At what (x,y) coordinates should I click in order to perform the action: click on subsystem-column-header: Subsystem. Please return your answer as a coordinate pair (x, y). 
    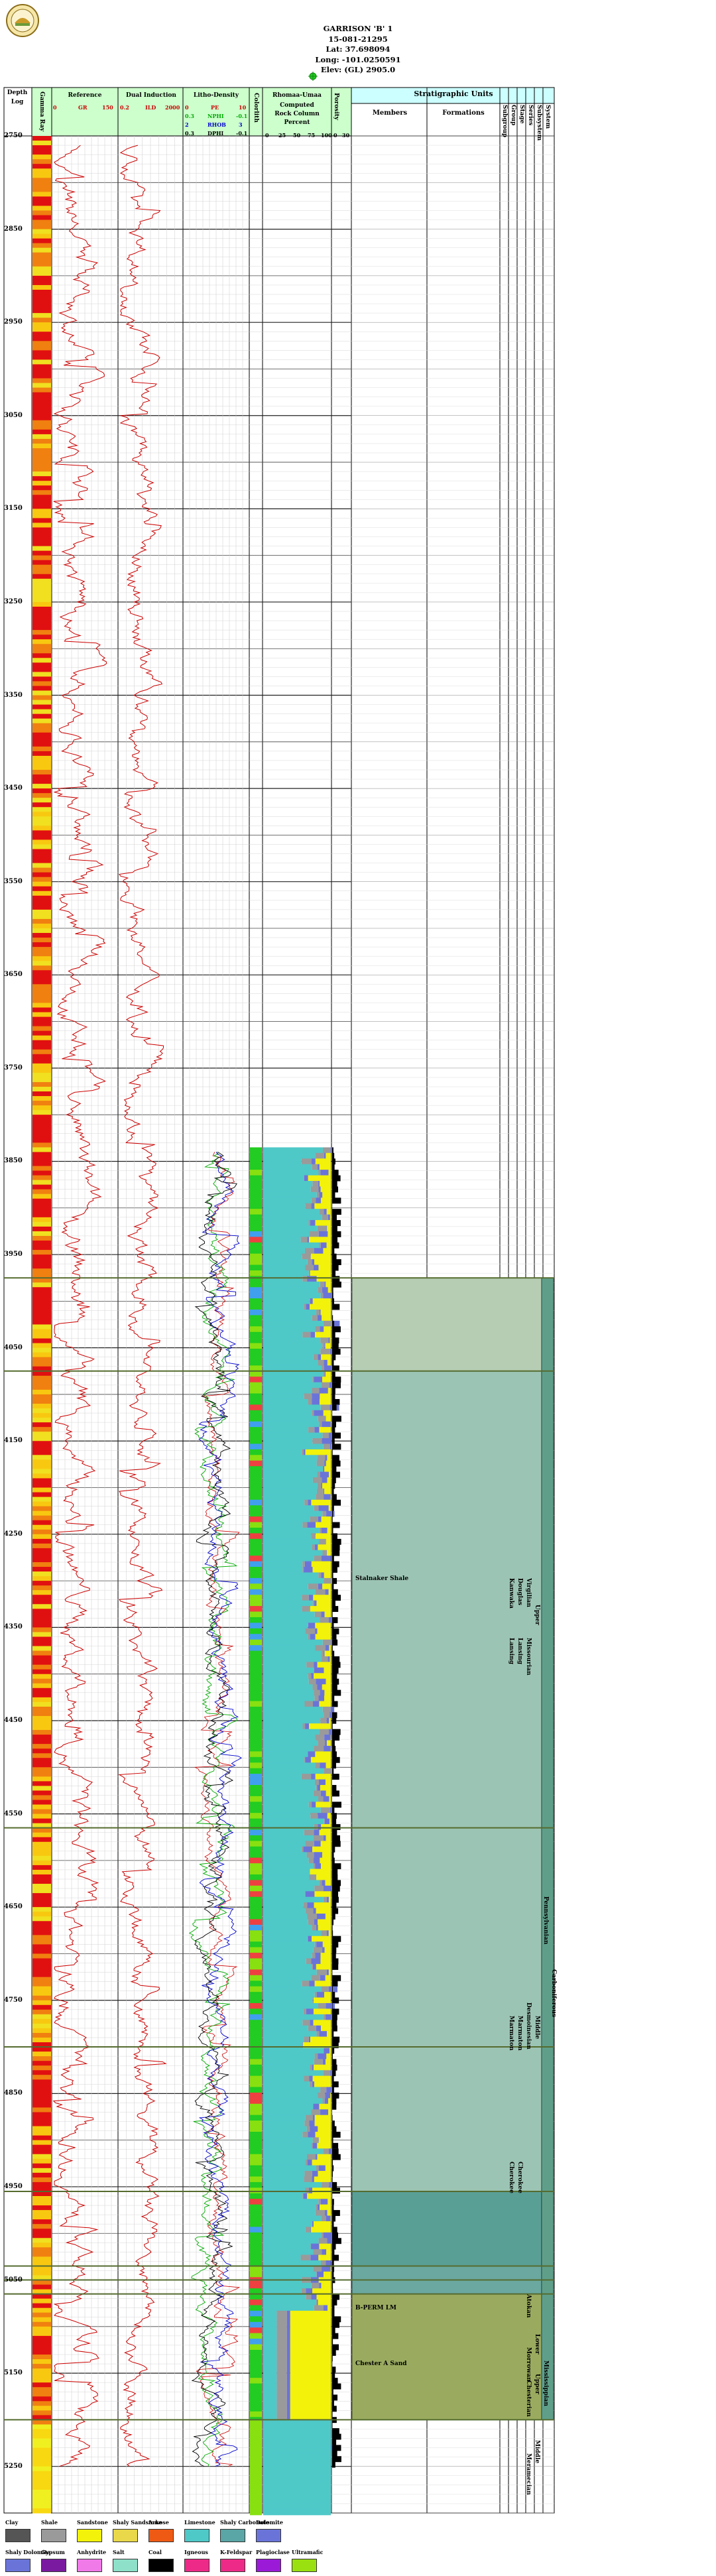
    Looking at the image, I should click on (539, 123).